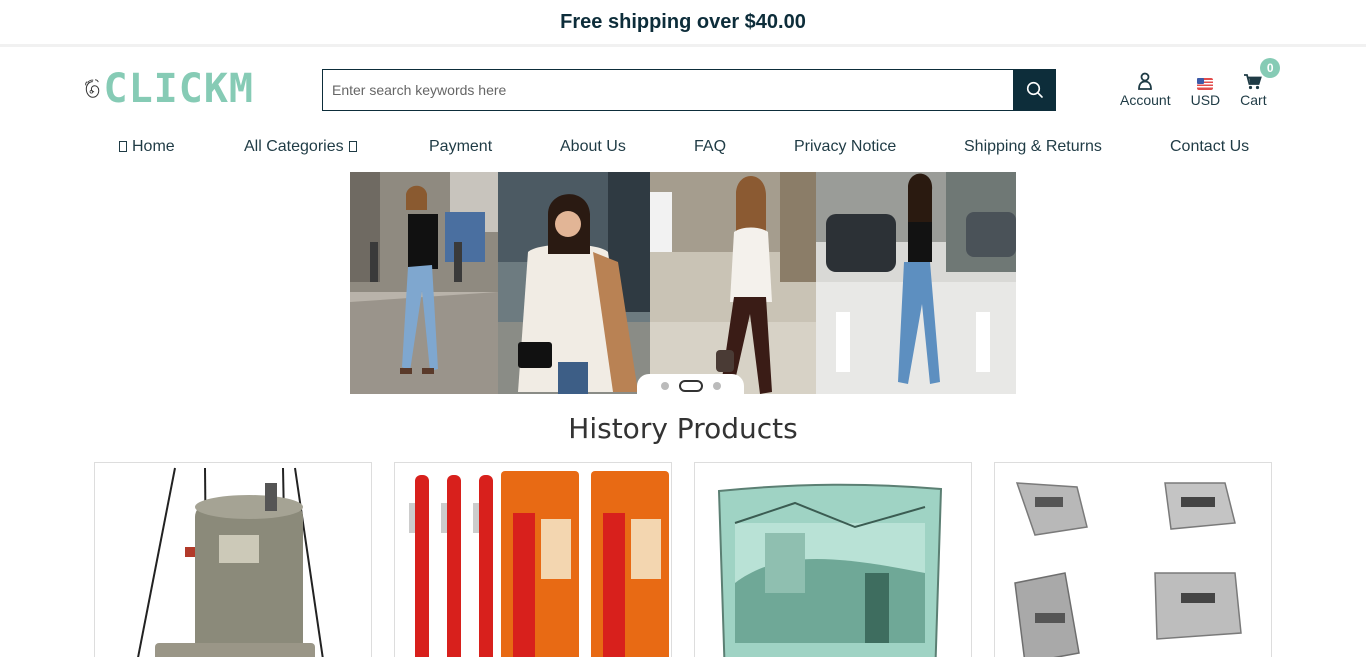 Image resolution: width=1366 pixels, height=657 pixels. I want to click on site-logo: CLICKM, so click(169, 89).